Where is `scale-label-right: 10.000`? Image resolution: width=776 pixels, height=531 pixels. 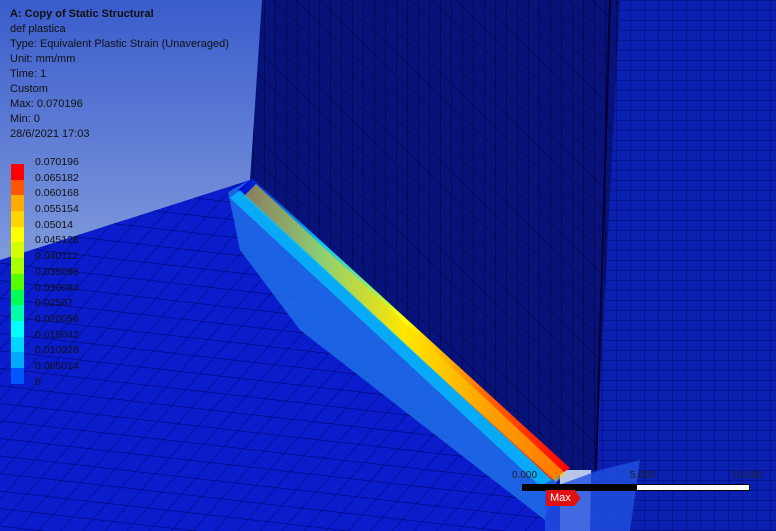
scale-label-right: 10.000 is located at coordinates (747, 475).